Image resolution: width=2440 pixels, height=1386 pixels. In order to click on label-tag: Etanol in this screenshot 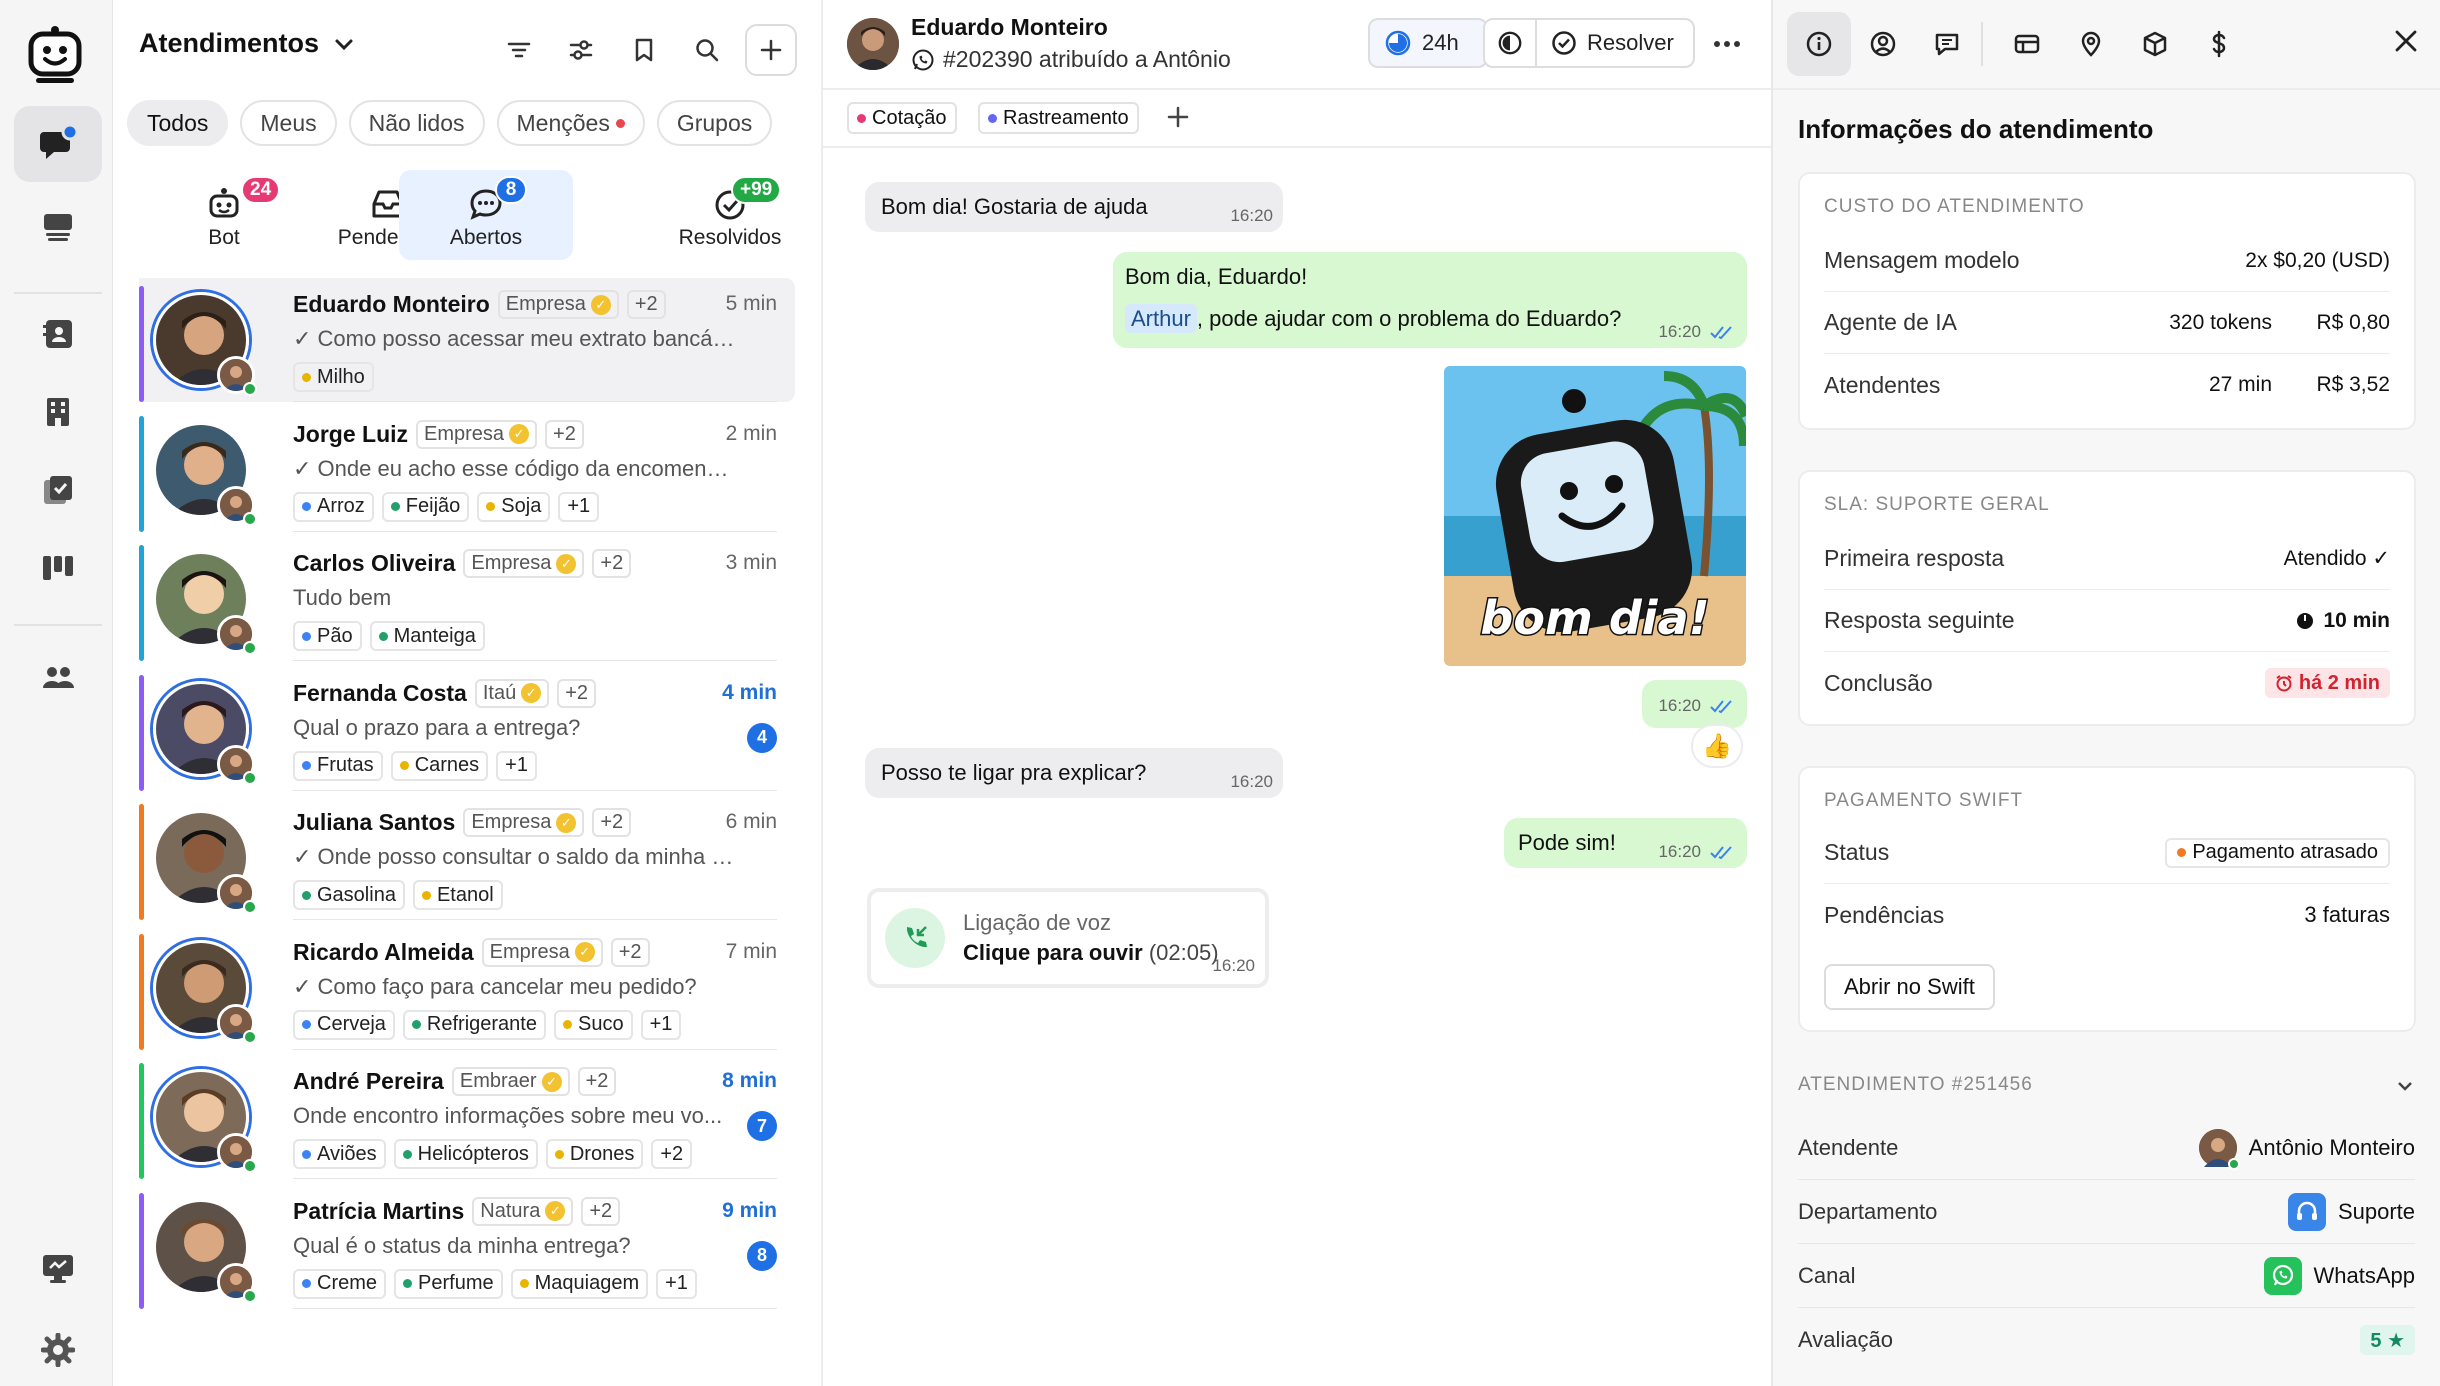, I will do `click(457, 895)`.